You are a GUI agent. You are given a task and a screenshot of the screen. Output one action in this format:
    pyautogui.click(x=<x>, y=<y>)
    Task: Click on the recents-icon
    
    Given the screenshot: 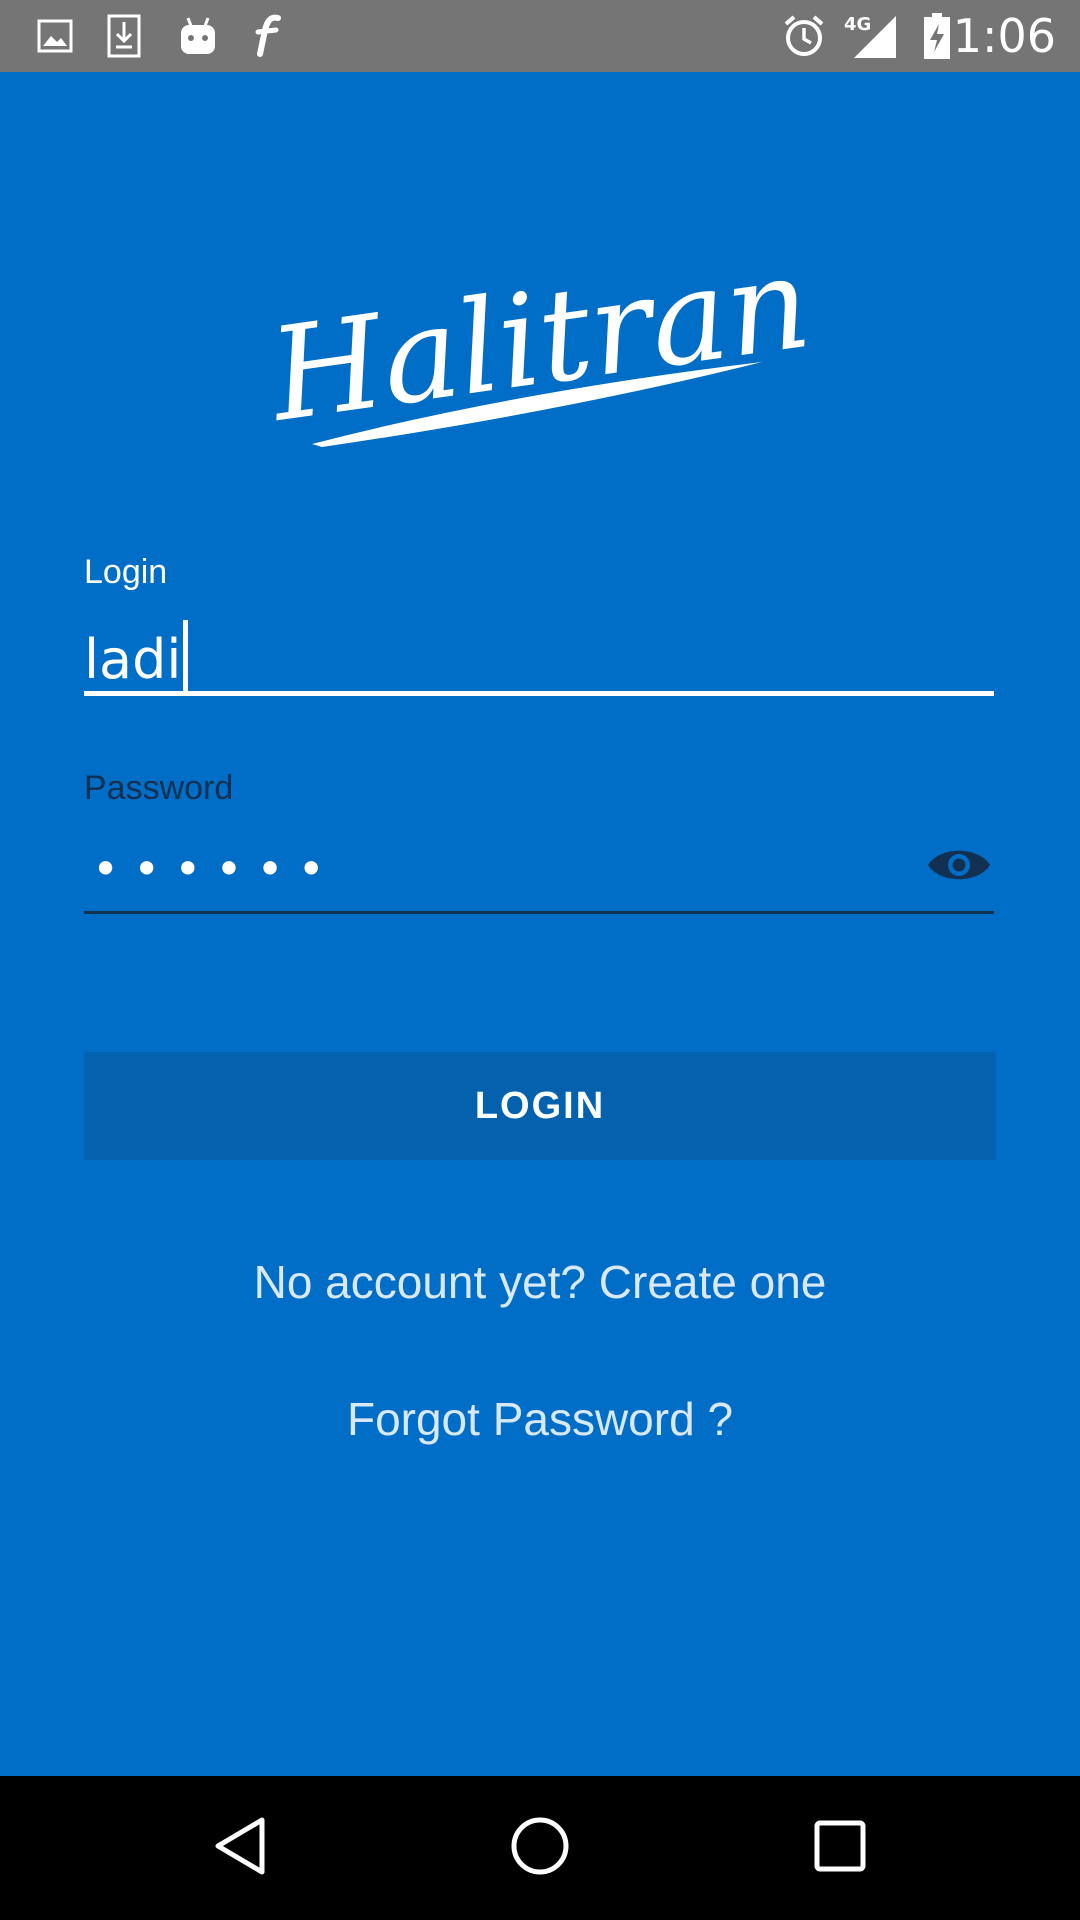 What is the action you would take?
    pyautogui.click(x=840, y=1848)
    